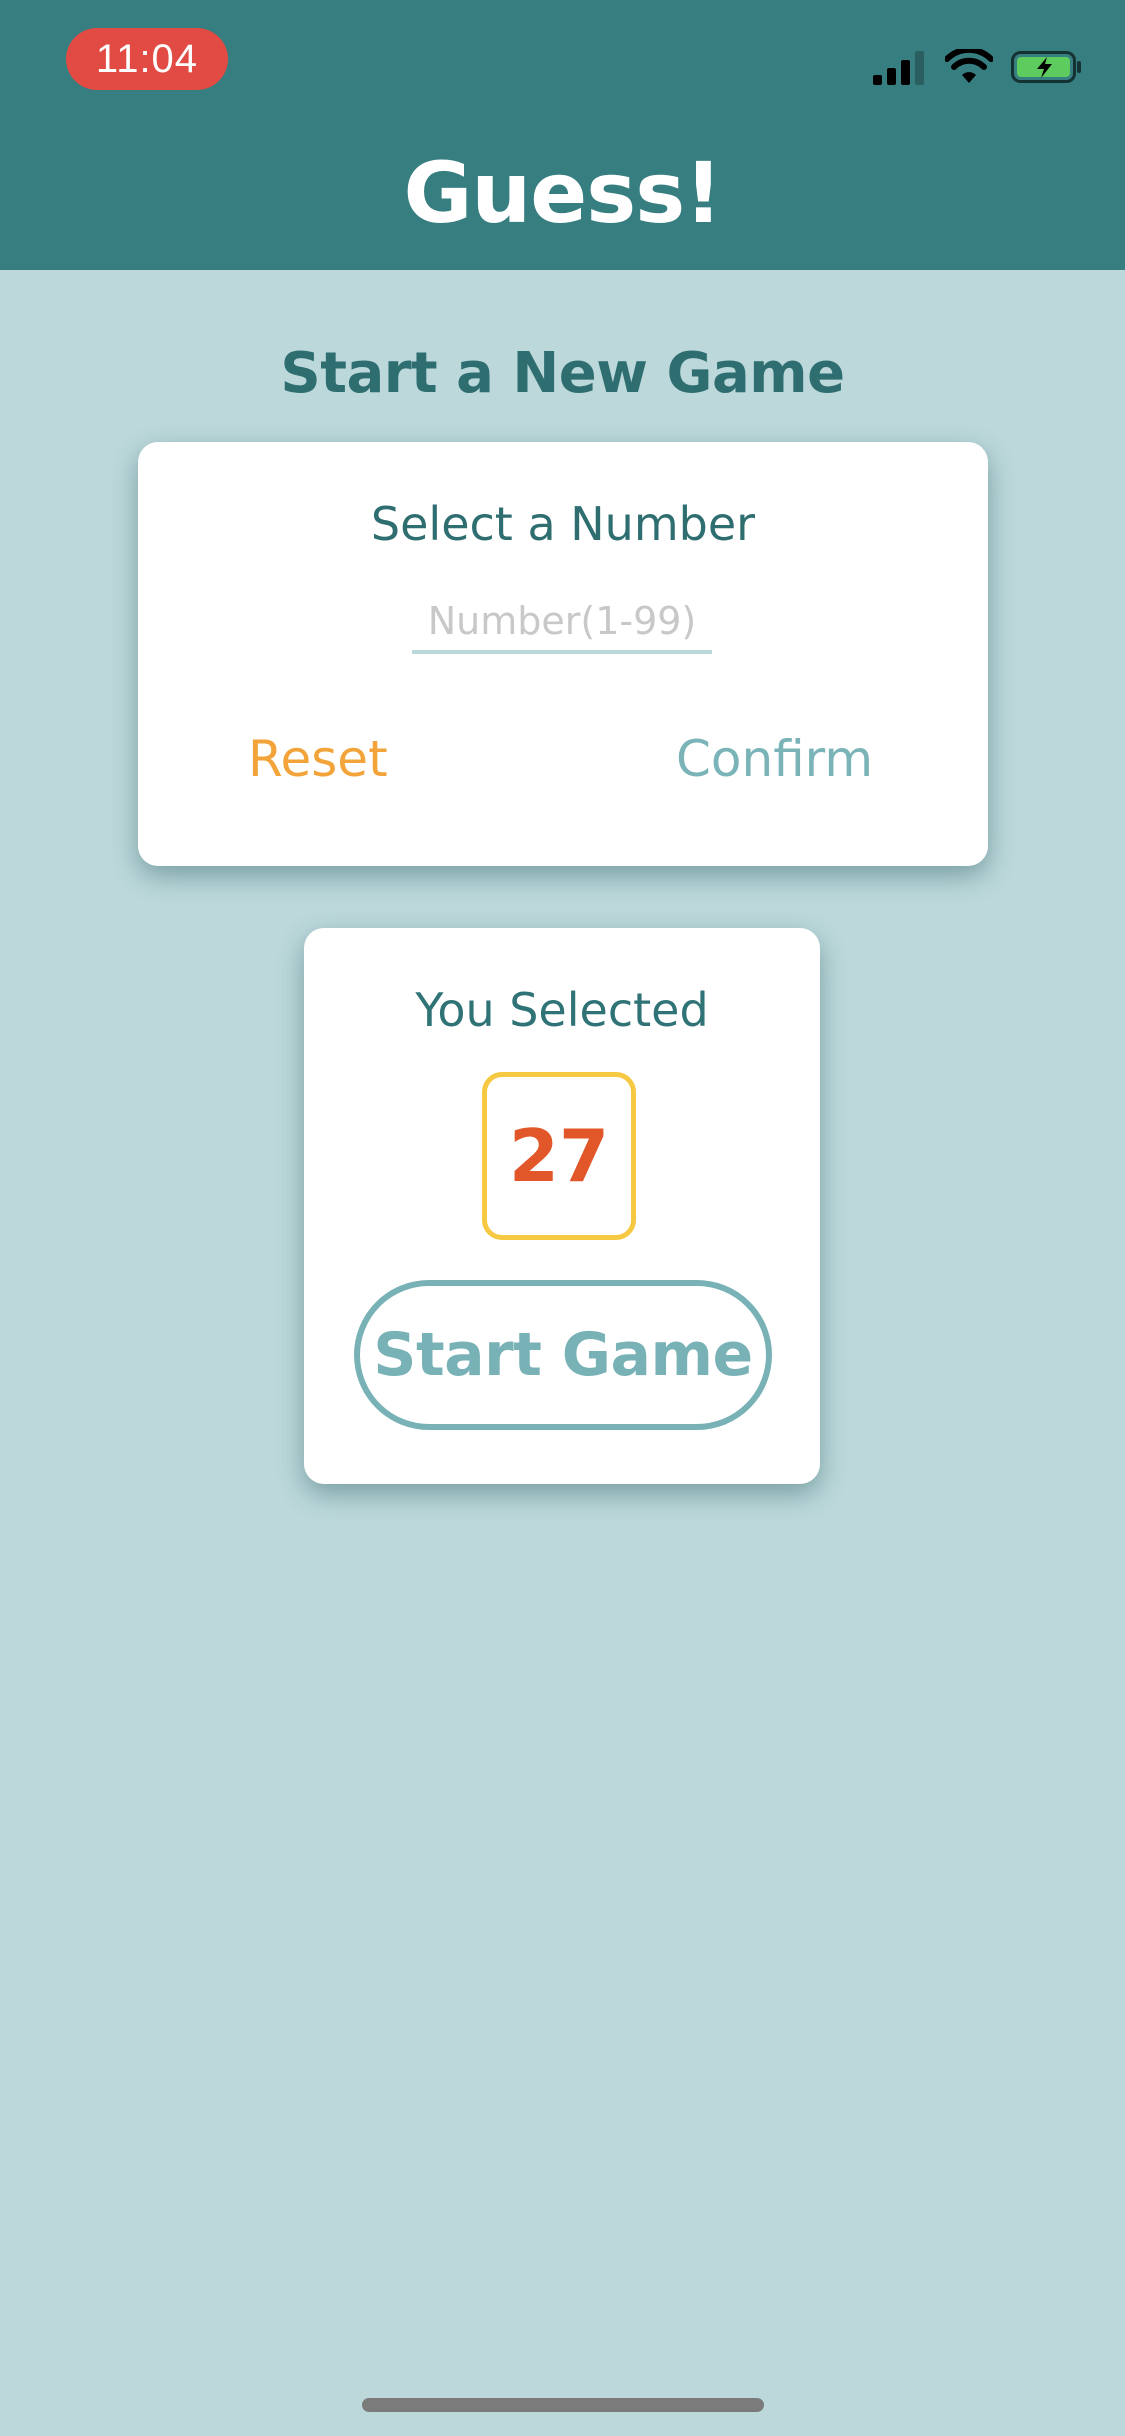 This screenshot has height=2436, width=1125. I want to click on select-number-card: Select a Number Reset Confirm, so click(563, 654).